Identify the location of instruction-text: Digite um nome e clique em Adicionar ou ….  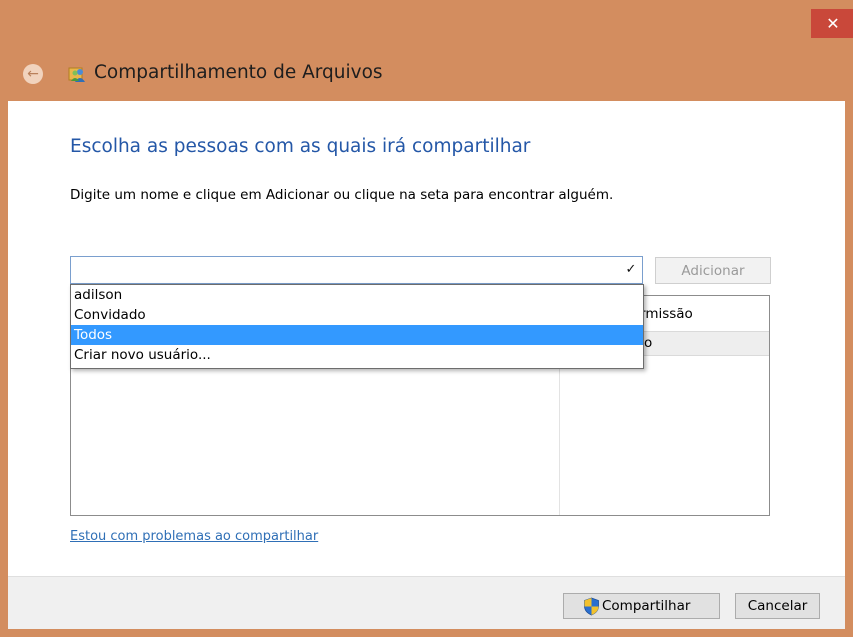
(342, 195).